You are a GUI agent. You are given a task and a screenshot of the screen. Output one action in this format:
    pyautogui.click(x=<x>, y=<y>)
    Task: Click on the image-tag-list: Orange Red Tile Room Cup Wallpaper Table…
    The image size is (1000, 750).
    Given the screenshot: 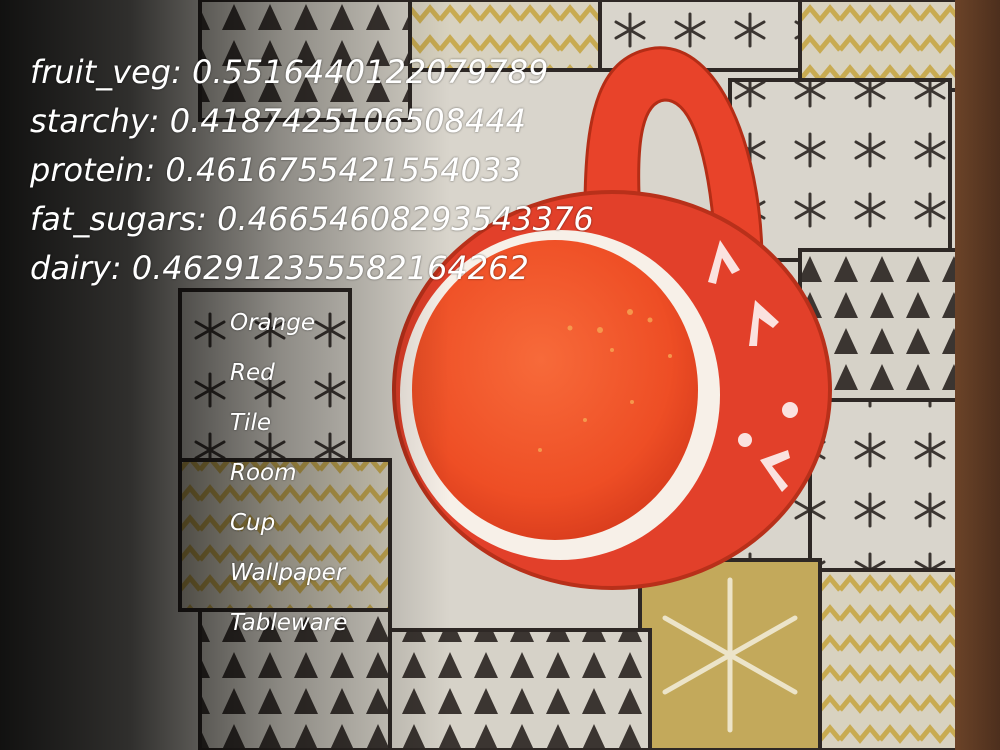 What is the action you would take?
    pyautogui.click(x=288, y=473)
    